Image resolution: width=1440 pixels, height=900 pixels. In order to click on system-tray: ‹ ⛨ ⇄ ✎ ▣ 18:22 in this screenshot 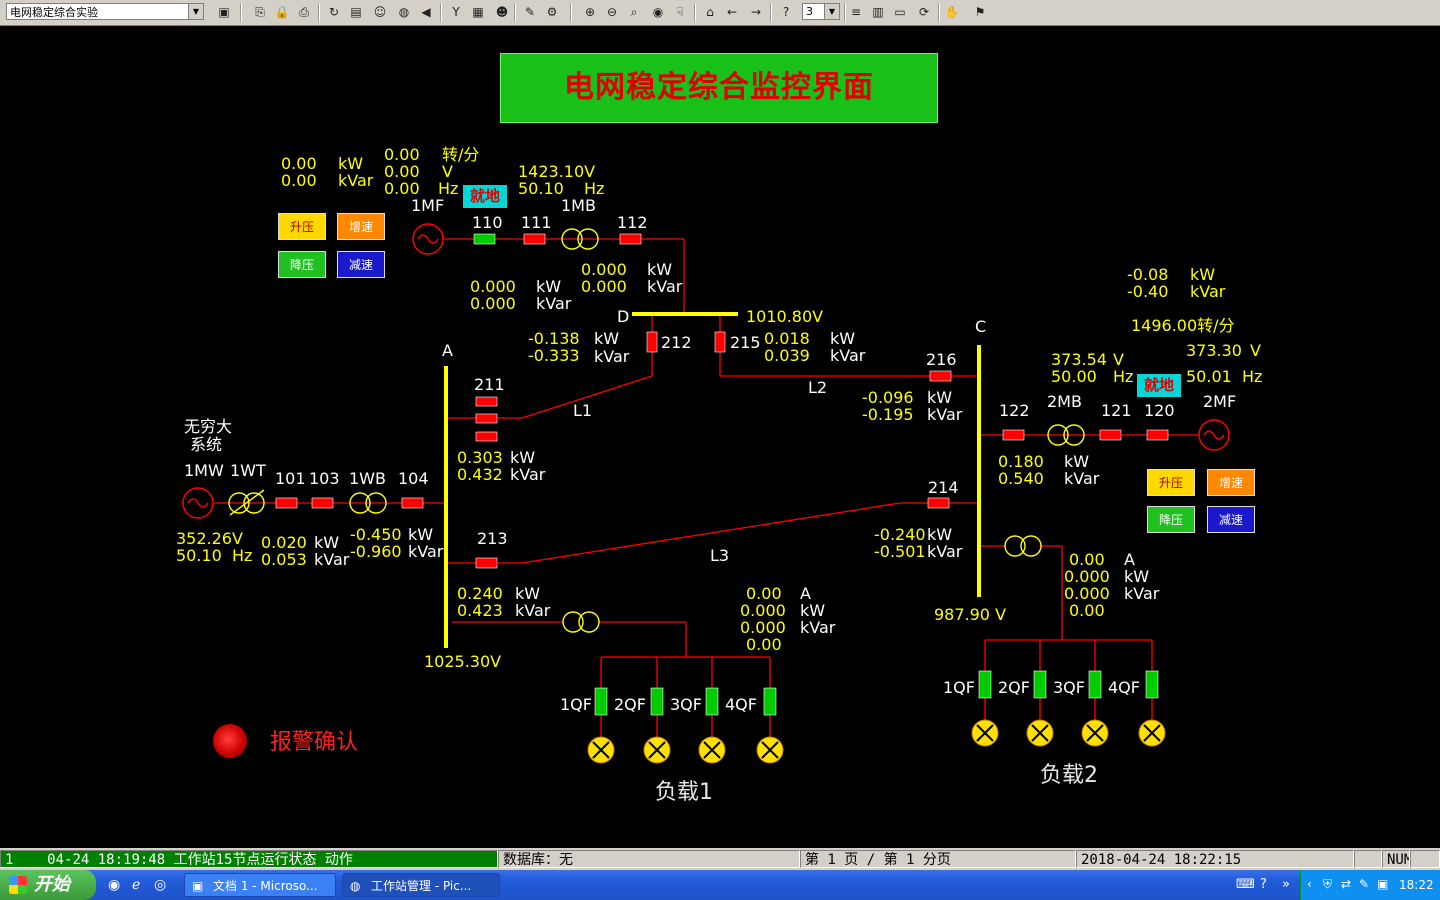, I will do `click(1370, 885)`.